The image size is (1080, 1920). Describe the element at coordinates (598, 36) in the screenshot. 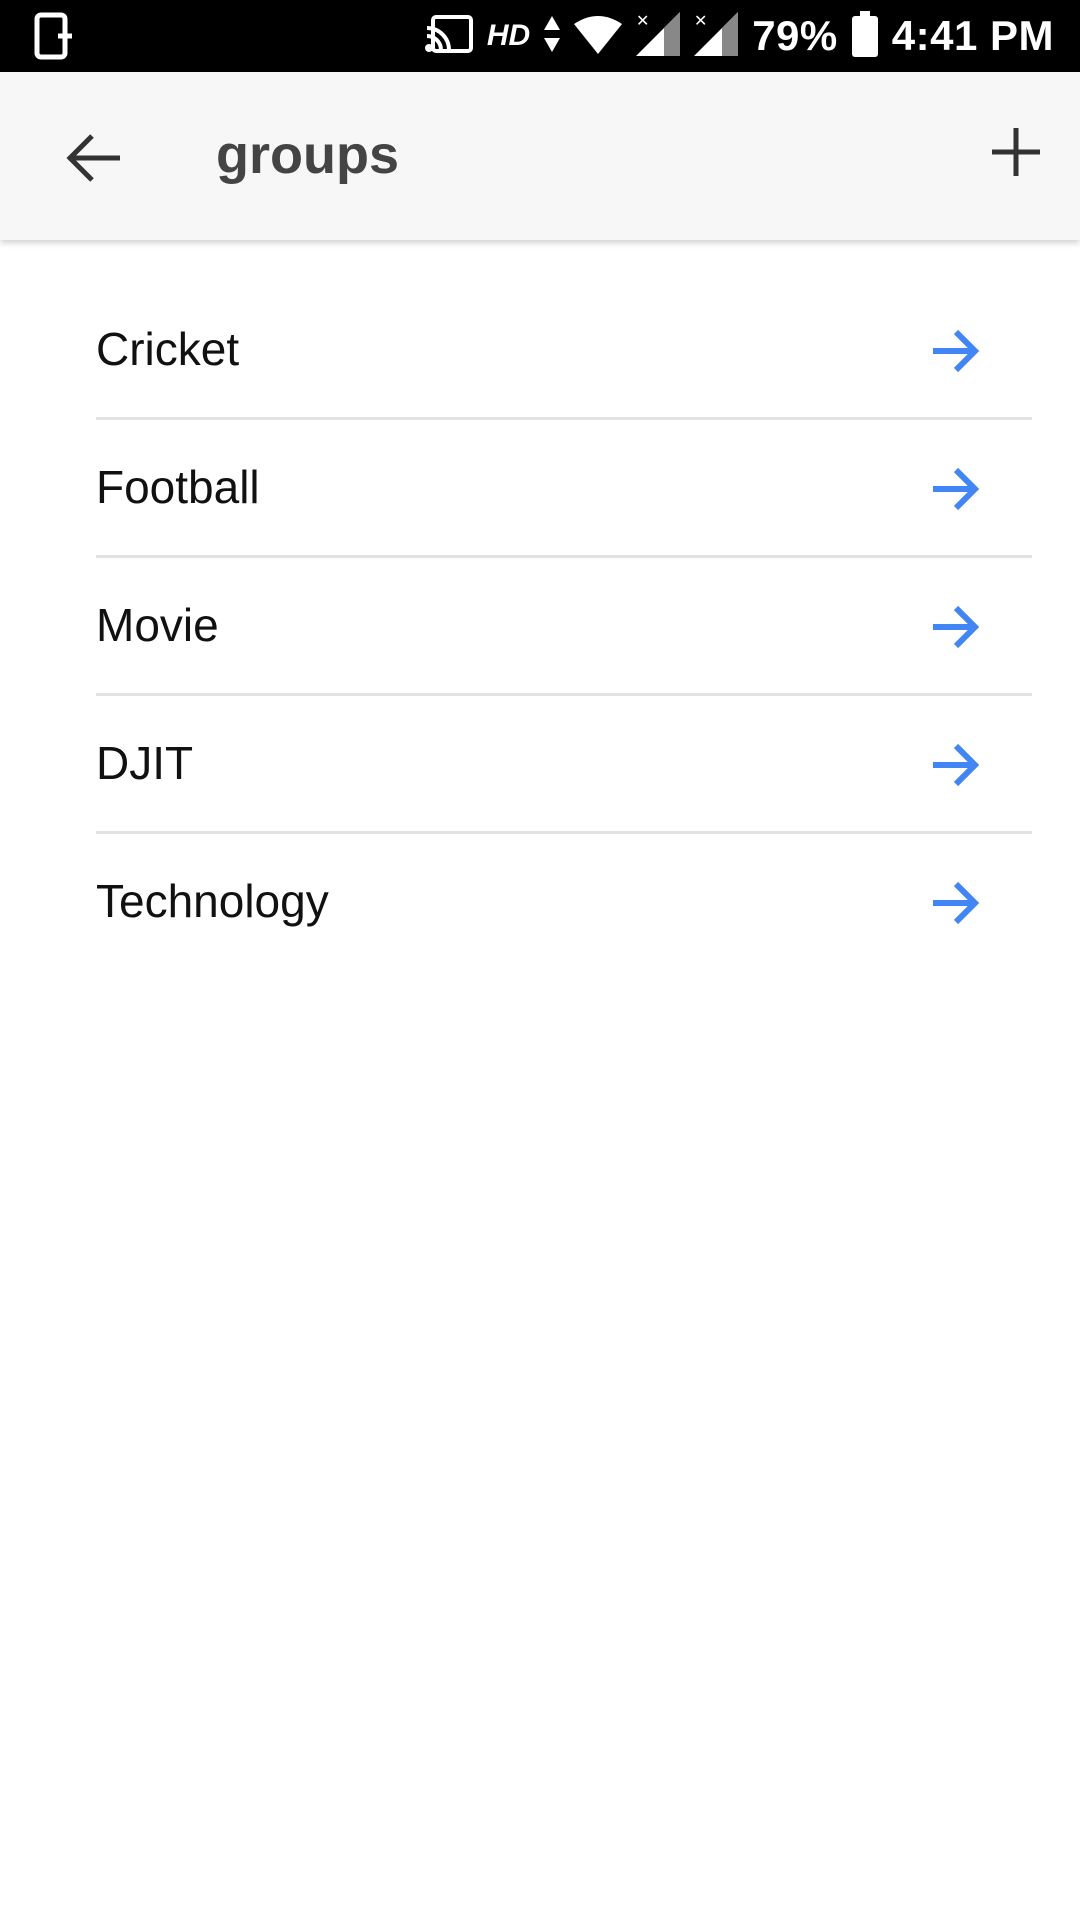

I see `wifi-icon` at that location.